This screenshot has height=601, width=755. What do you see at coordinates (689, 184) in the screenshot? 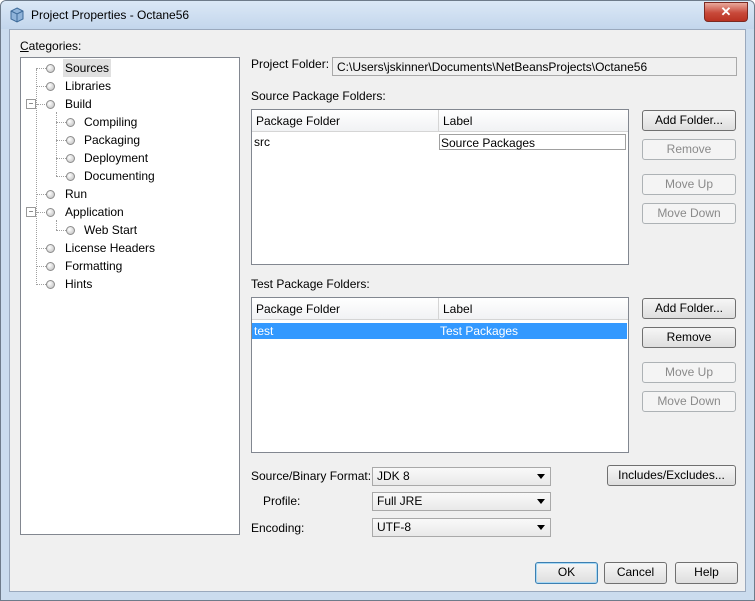
I see `source-move-up-button: Move Up` at bounding box center [689, 184].